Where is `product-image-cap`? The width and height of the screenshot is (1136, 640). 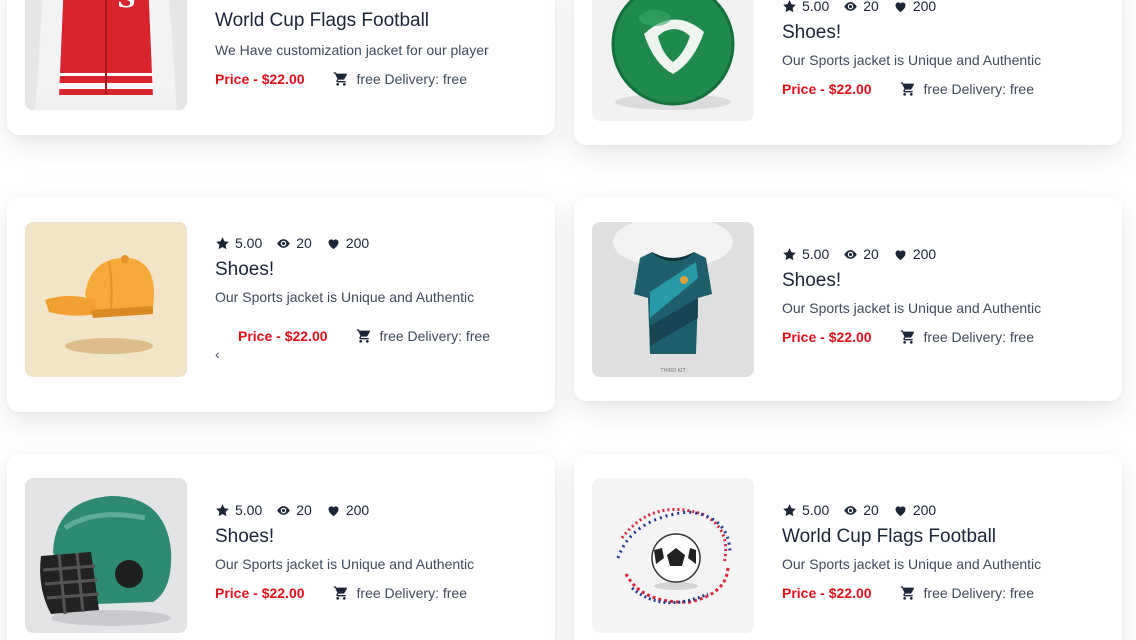
product-image-cap is located at coordinates (106, 299).